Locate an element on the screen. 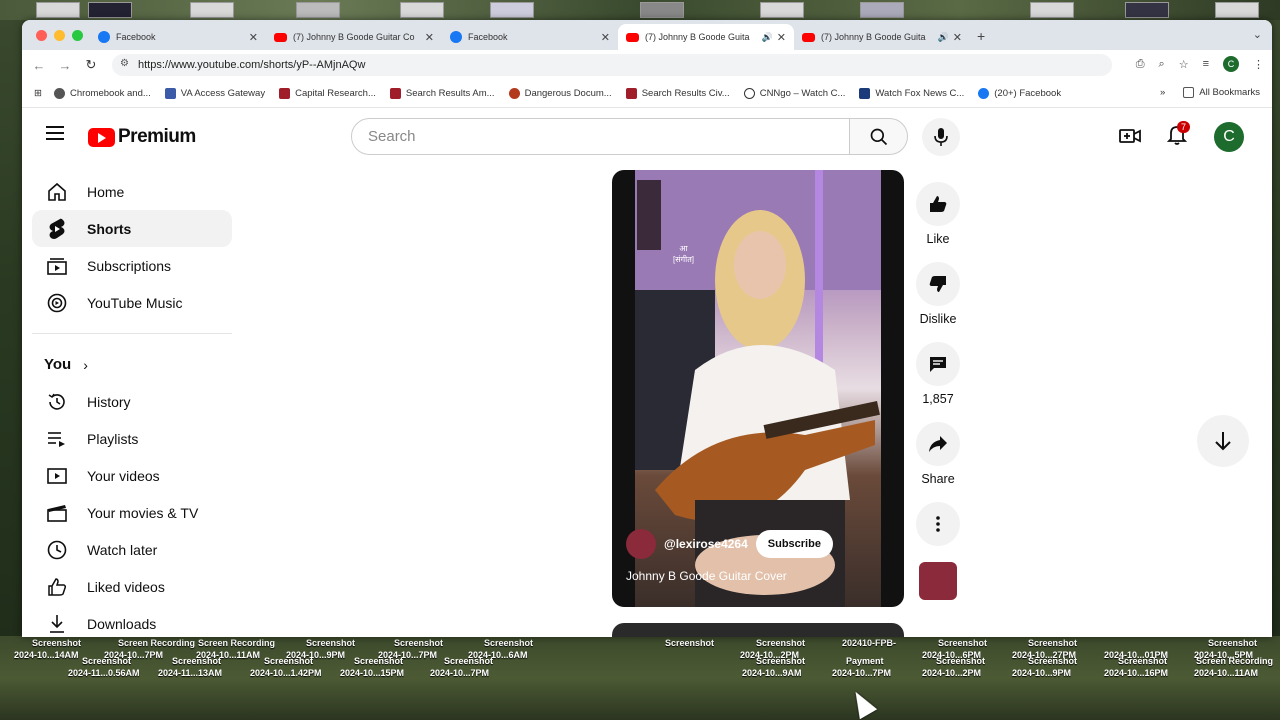  bookmark-item: VA Access Gateway is located at coordinates (214, 93).